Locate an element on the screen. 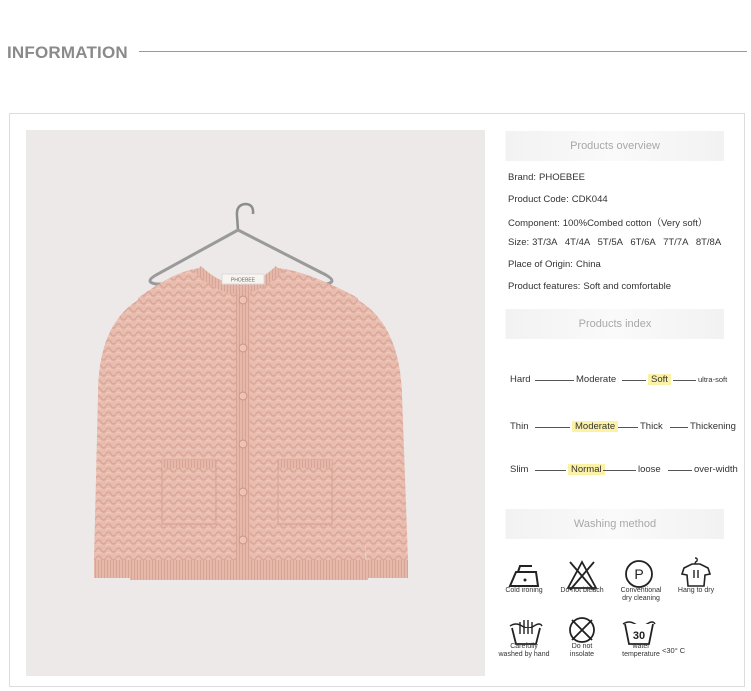 The width and height of the screenshot is (751, 691). spec-key: Product Code: is located at coordinates (538, 199).